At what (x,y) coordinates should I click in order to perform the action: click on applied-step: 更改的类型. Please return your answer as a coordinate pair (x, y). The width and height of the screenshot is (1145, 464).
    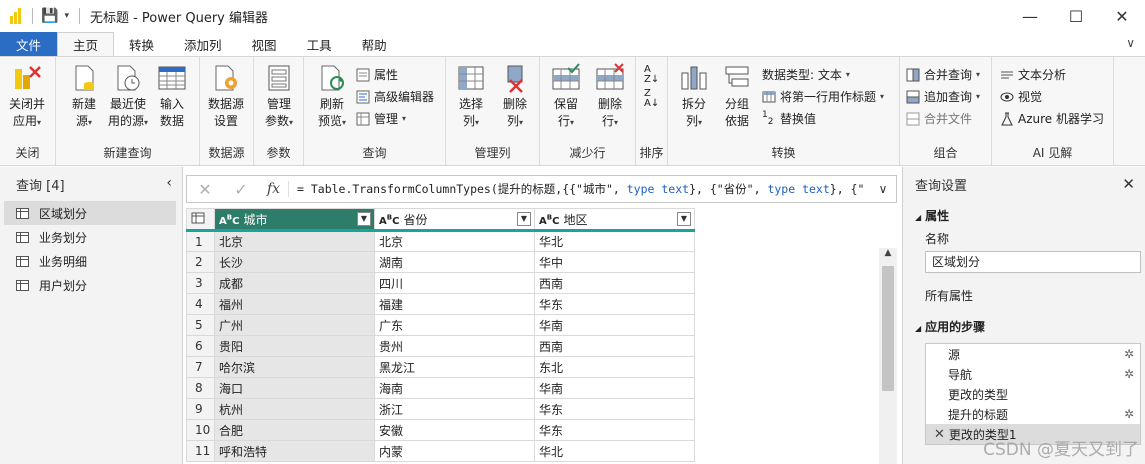
    Looking at the image, I should click on (1033, 394).